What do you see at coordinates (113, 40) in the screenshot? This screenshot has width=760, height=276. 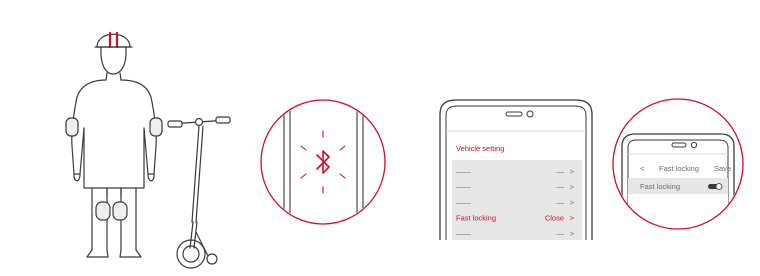 I see `helmet` at bounding box center [113, 40].